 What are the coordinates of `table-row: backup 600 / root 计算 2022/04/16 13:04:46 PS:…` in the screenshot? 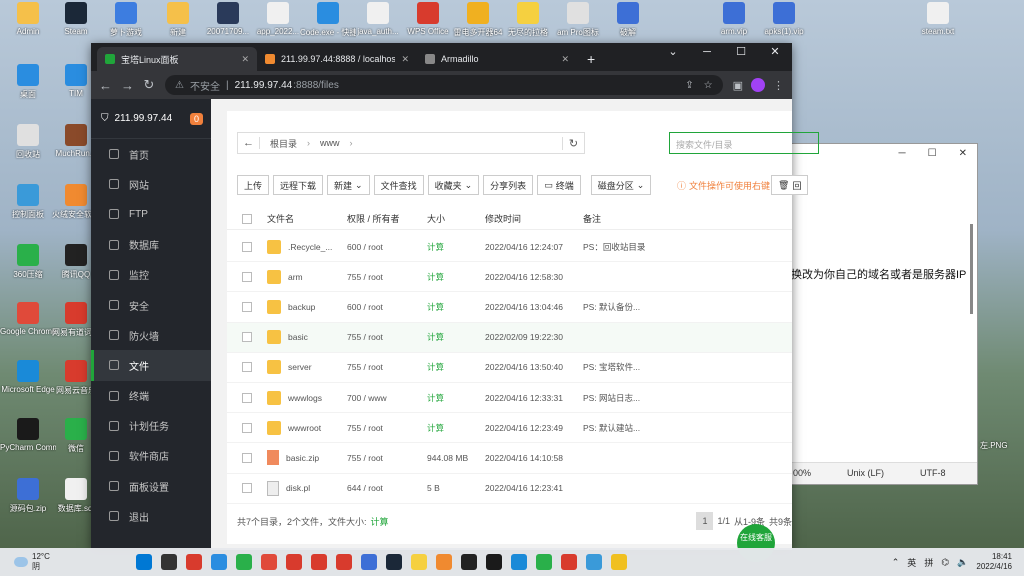 It's located at (509, 307).